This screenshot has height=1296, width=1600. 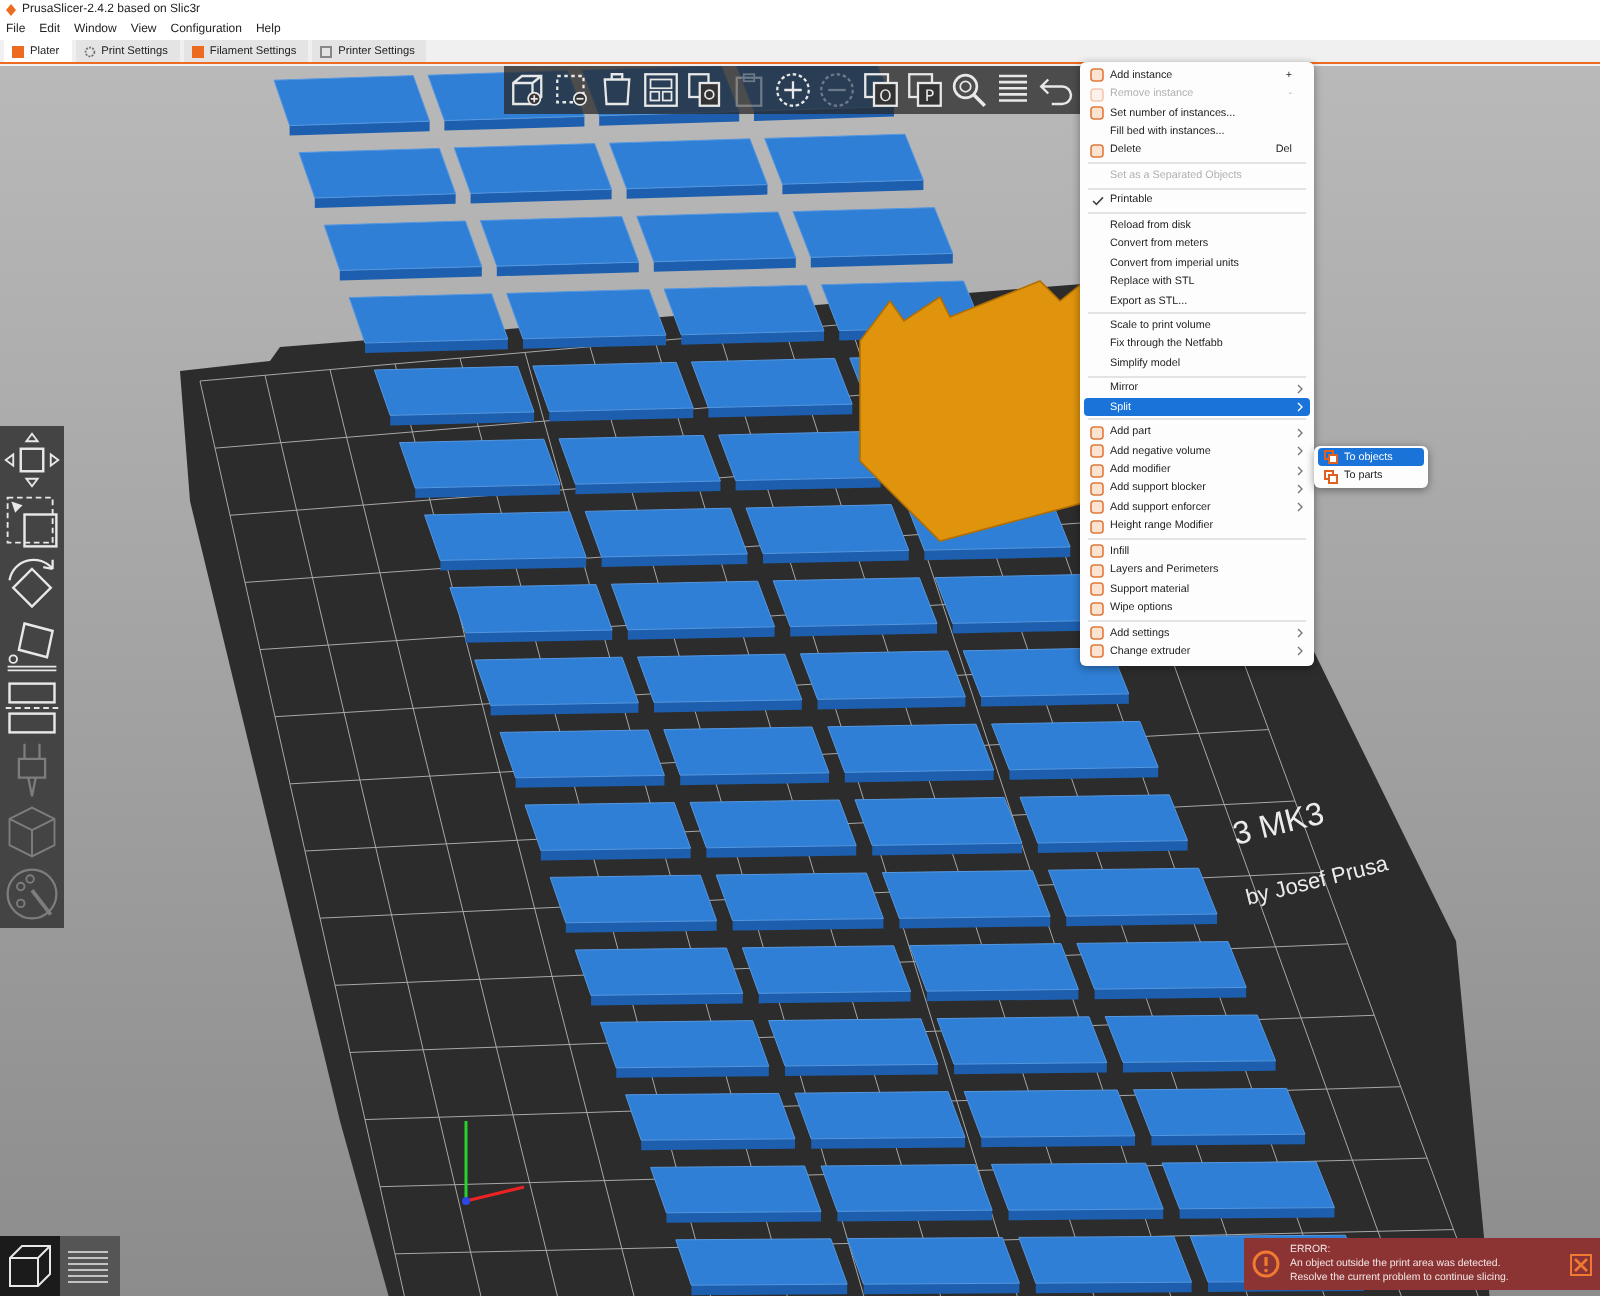 I want to click on close-icon, so click(x=1581, y=1264).